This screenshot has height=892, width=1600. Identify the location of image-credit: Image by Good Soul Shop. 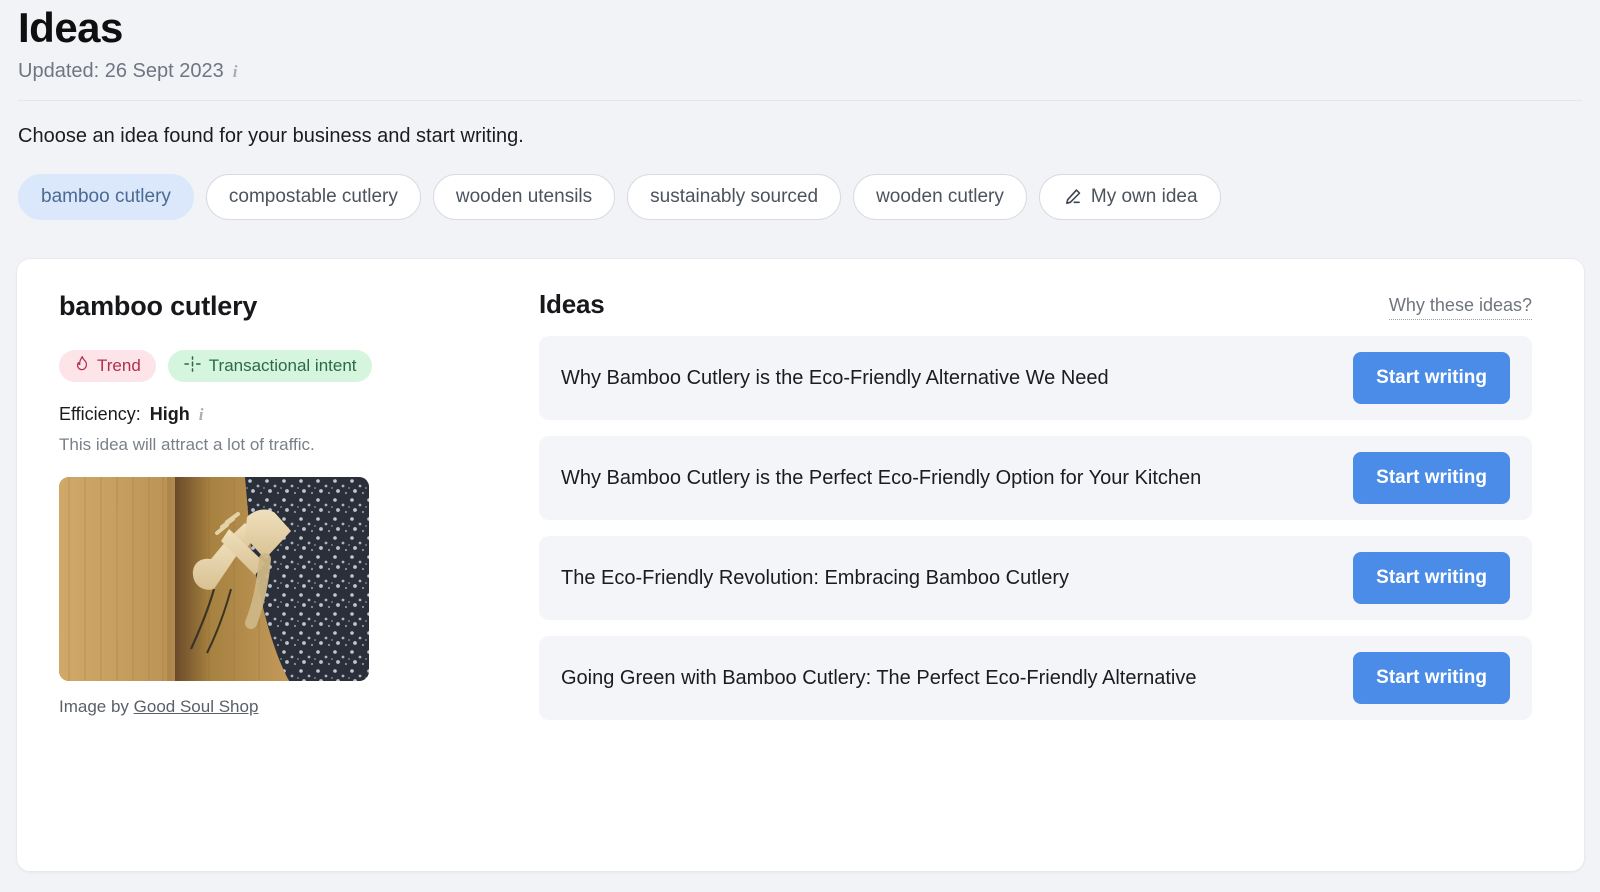
(214, 707).